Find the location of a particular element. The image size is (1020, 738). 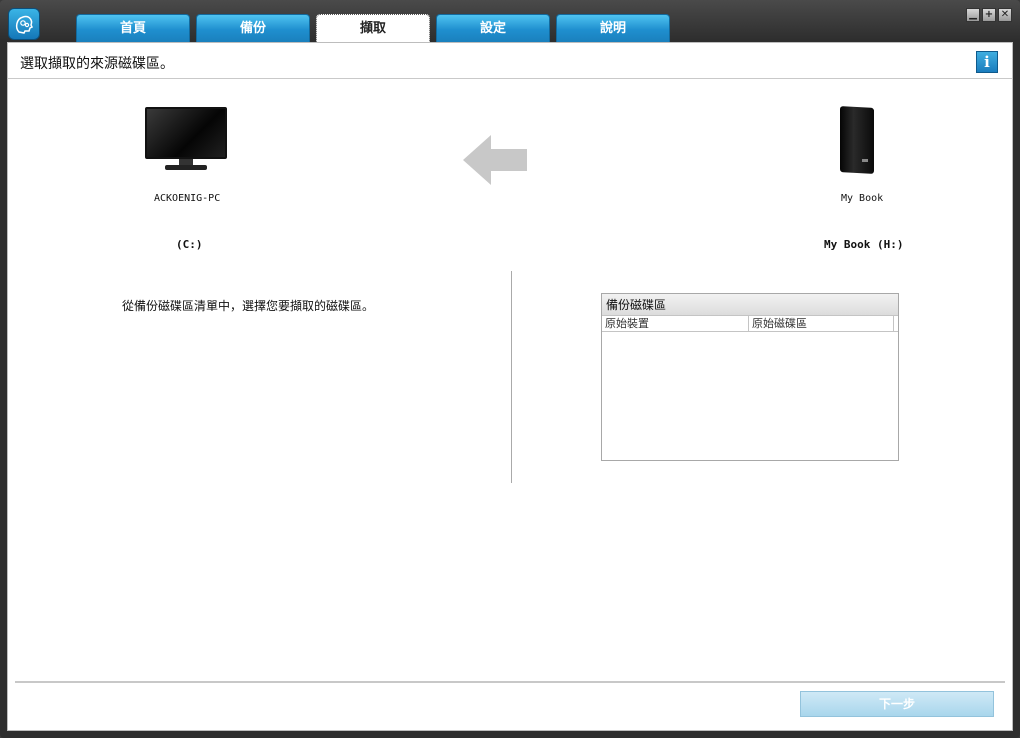

next-button: 下一步 is located at coordinates (897, 704).